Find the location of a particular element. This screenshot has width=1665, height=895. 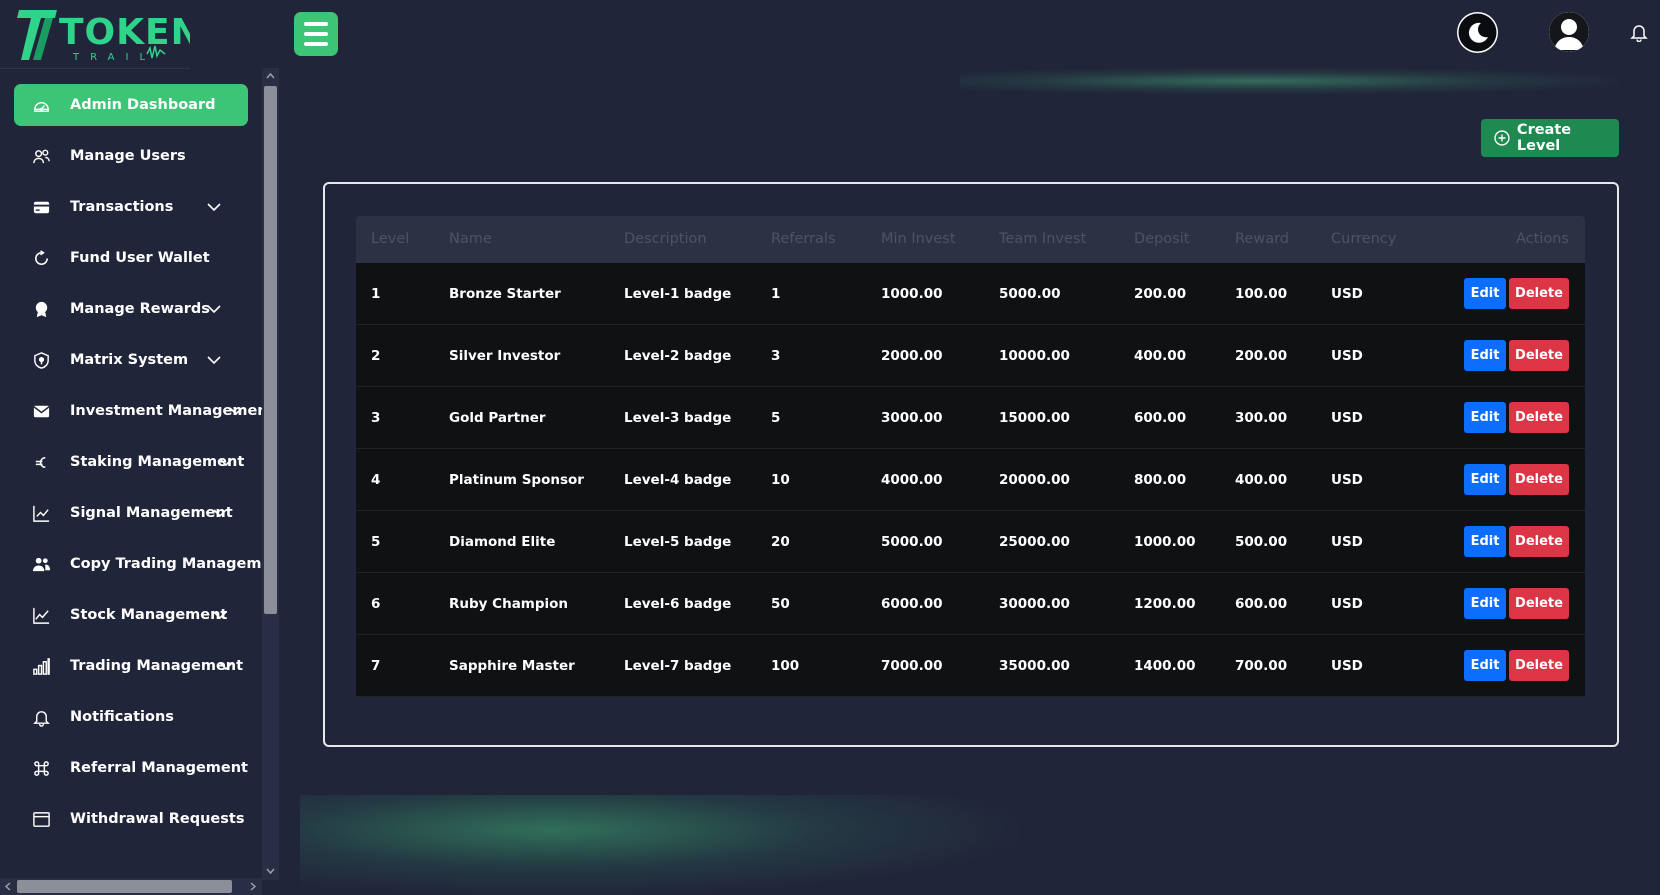

menu-toggle-button is located at coordinates (316, 34).